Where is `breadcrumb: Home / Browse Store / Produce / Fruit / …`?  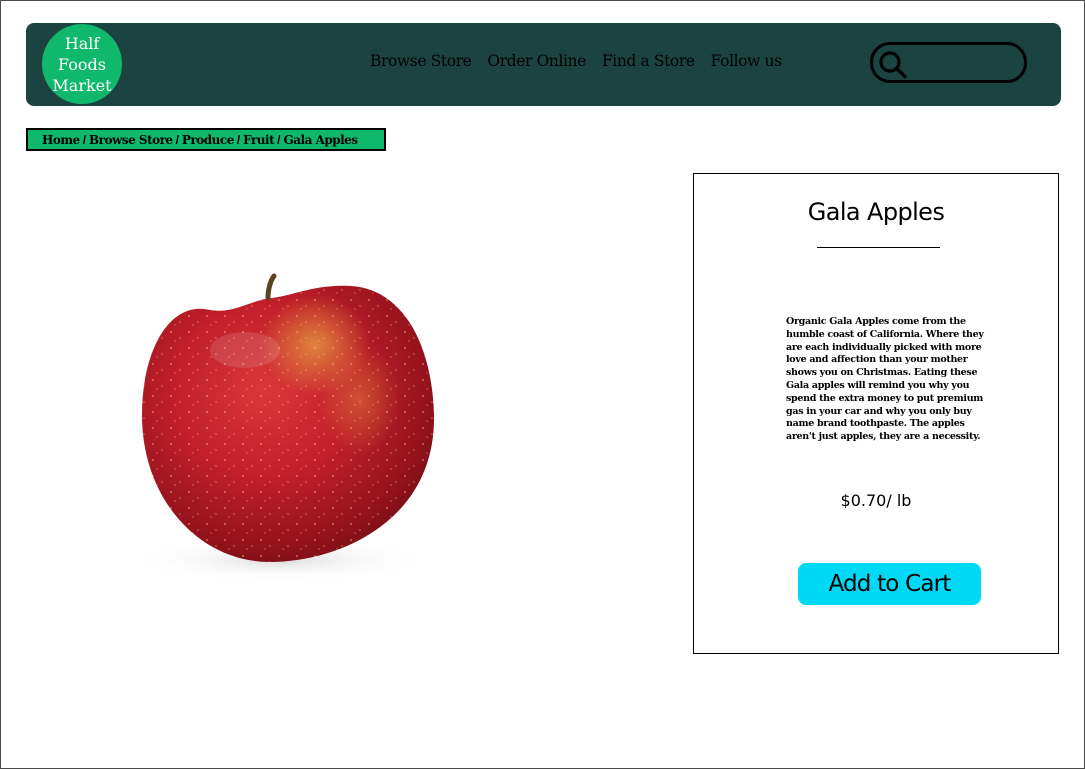 breadcrumb: Home / Browse Store / Produce / Fruit / … is located at coordinates (206, 139).